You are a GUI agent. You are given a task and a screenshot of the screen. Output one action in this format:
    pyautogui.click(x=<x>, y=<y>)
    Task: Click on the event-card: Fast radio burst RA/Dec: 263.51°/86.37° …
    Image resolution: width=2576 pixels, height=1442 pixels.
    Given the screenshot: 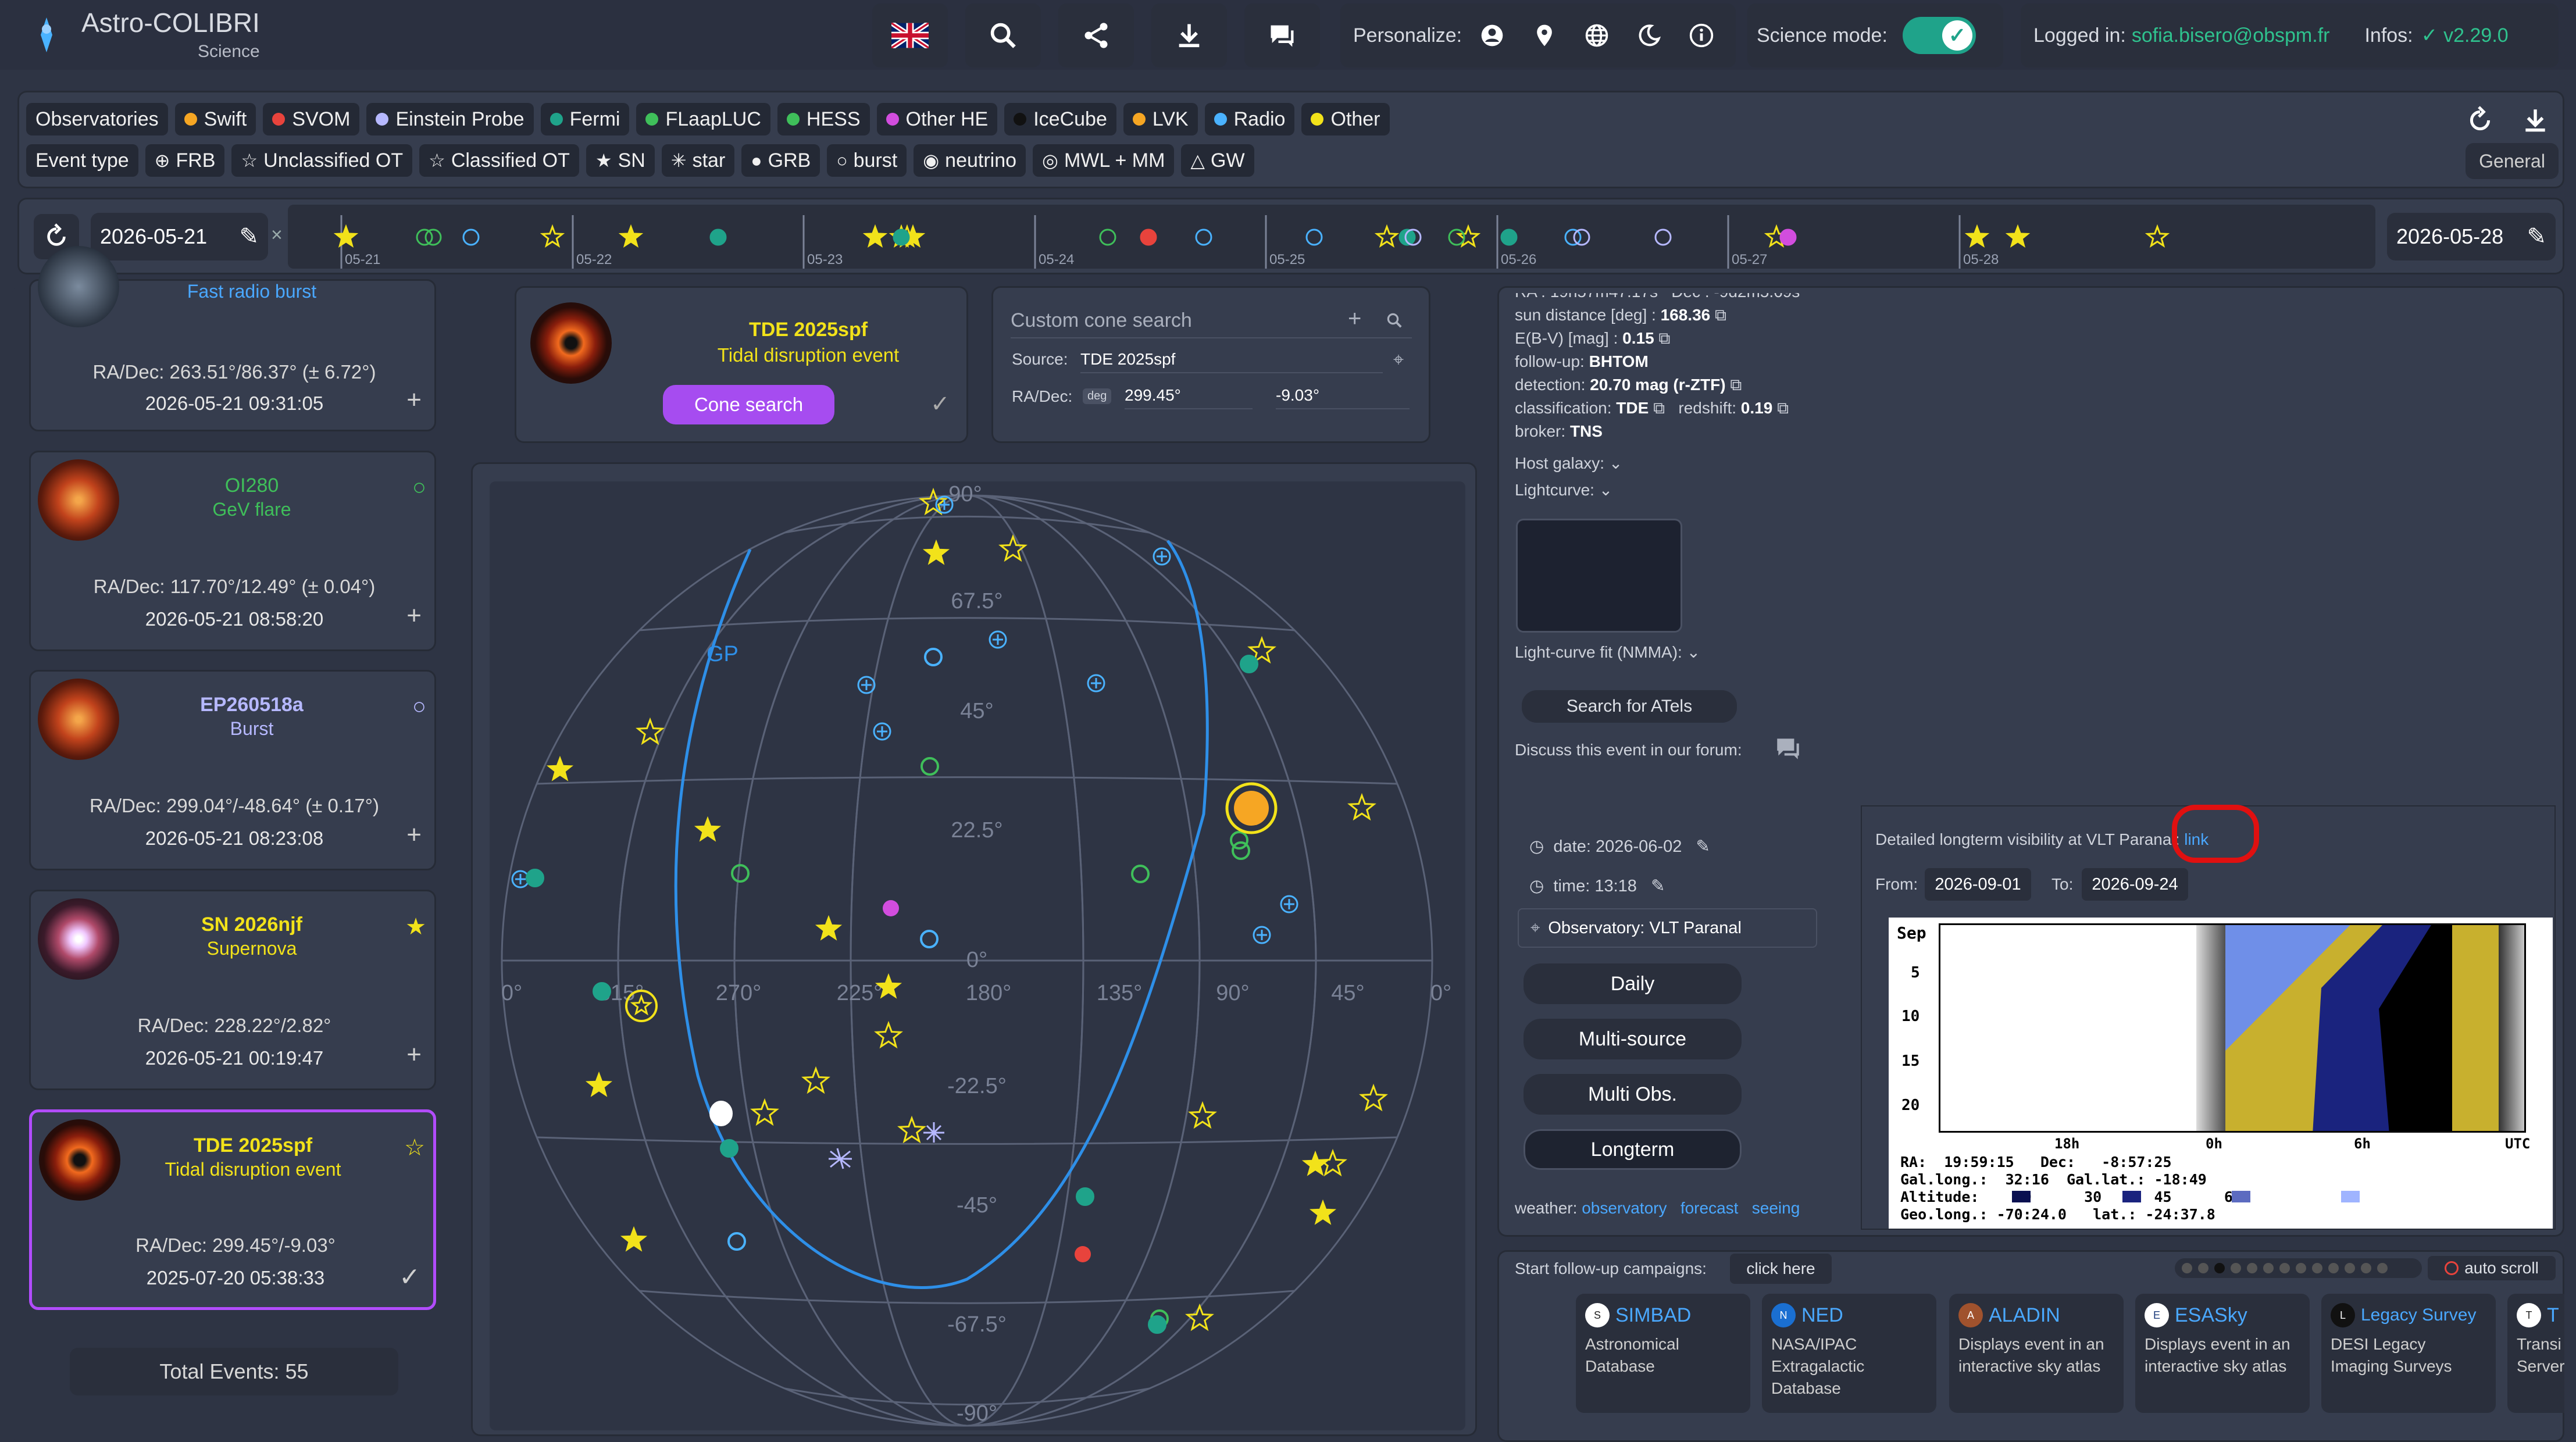 What is the action you would take?
    pyautogui.click(x=233, y=338)
    